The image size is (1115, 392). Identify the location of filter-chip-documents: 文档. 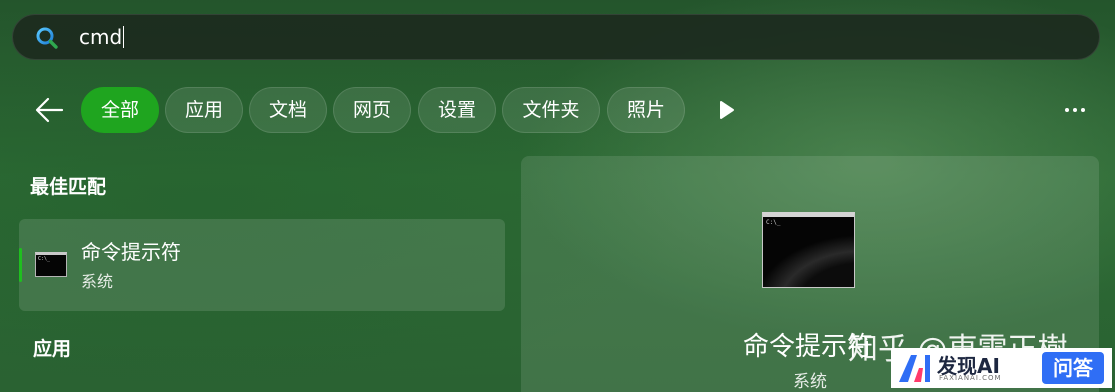
(288, 110).